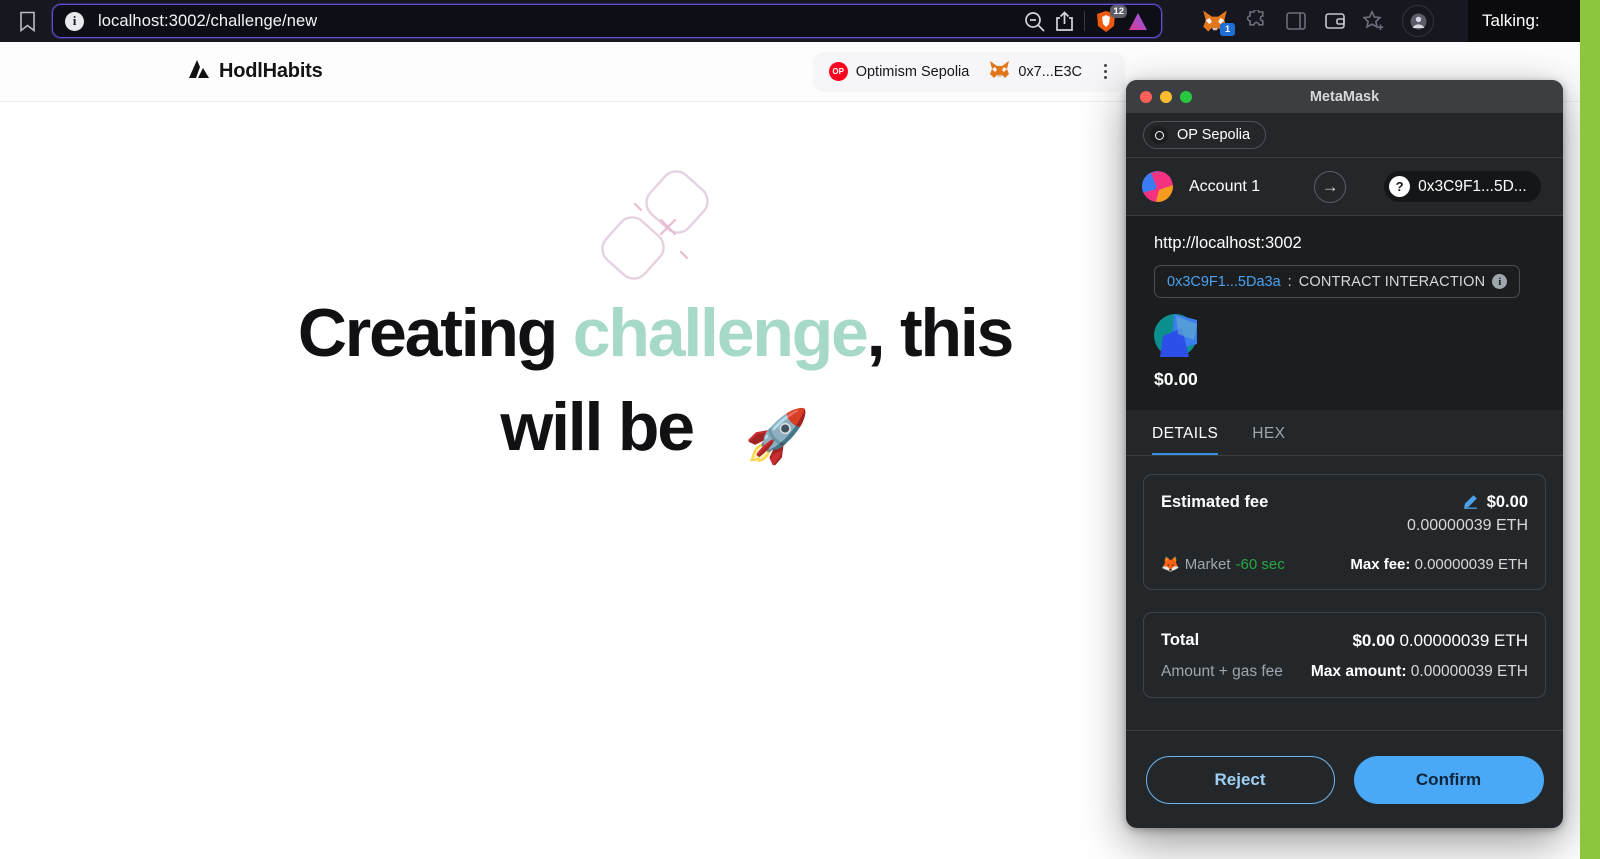 Image resolution: width=1600 pixels, height=859 pixels. Describe the element at coordinates (1084, 21) in the screenshot. I see `toolbar-divider` at that location.